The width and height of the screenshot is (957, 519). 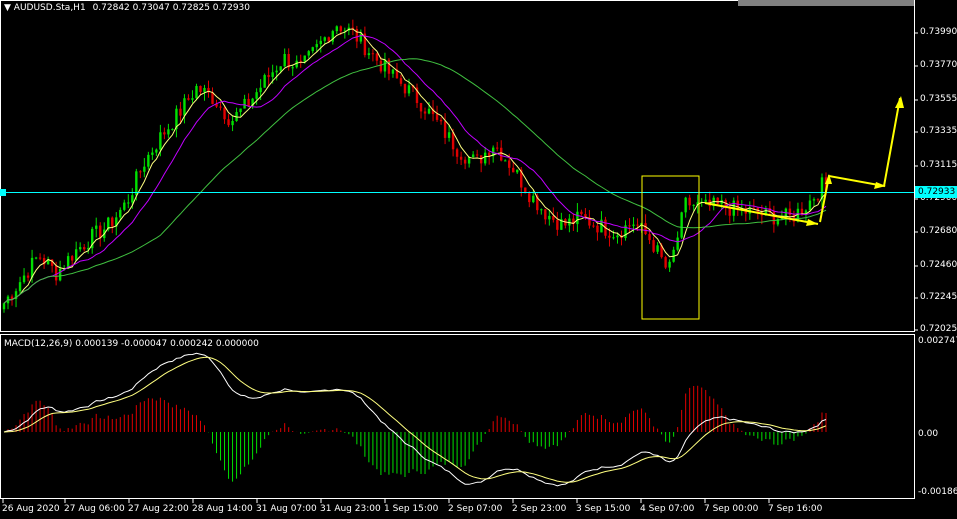 What do you see at coordinates (167, 344) in the screenshot?
I see `macd-values: 0.000139 -0.000047 0.000242 0.000000` at bounding box center [167, 344].